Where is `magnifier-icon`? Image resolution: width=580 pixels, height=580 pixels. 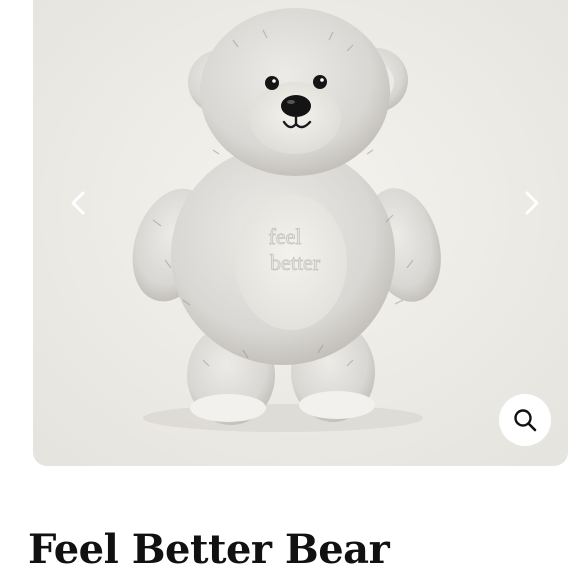 magnifier-icon is located at coordinates (525, 420).